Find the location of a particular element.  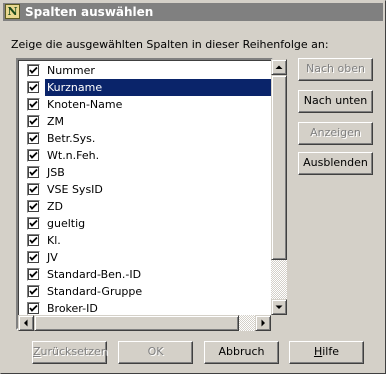

horizontal-scrollbar is located at coordinates (144, 323).